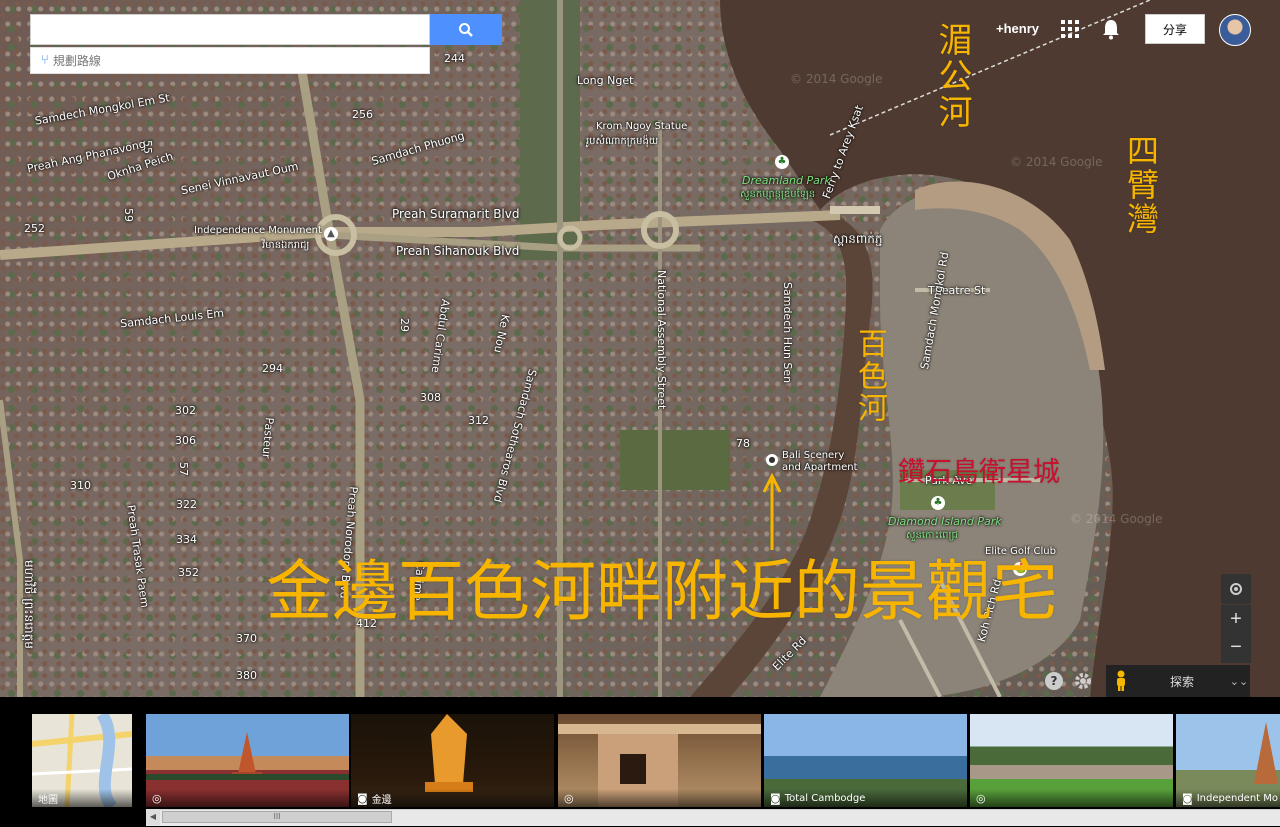 The image size is (1280, 827). Describe the element at coordinates (183, 469) in the screenshot. I see `road-label: 57` at that location.